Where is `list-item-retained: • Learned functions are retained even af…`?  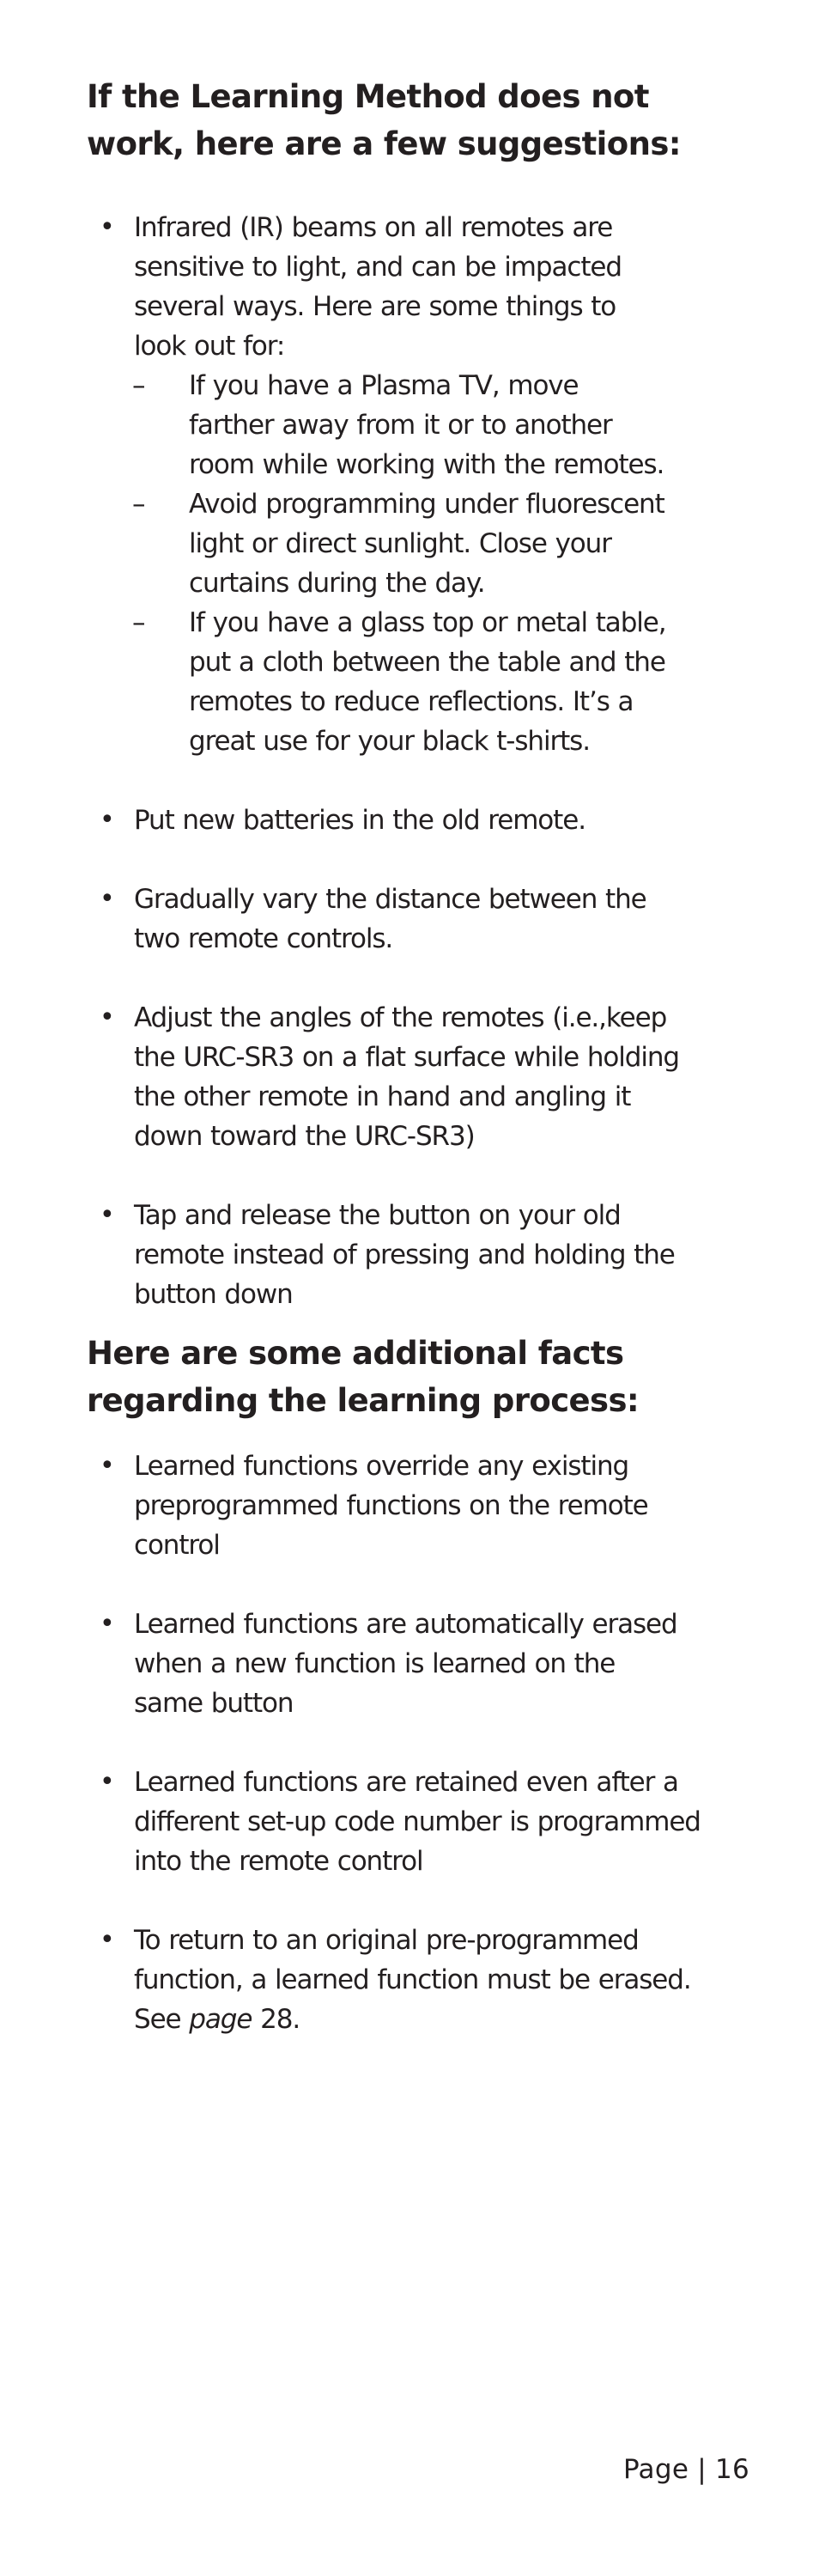
list-item-retained: • Learned functions are retained even af… is located at coordinates (410, 1822).